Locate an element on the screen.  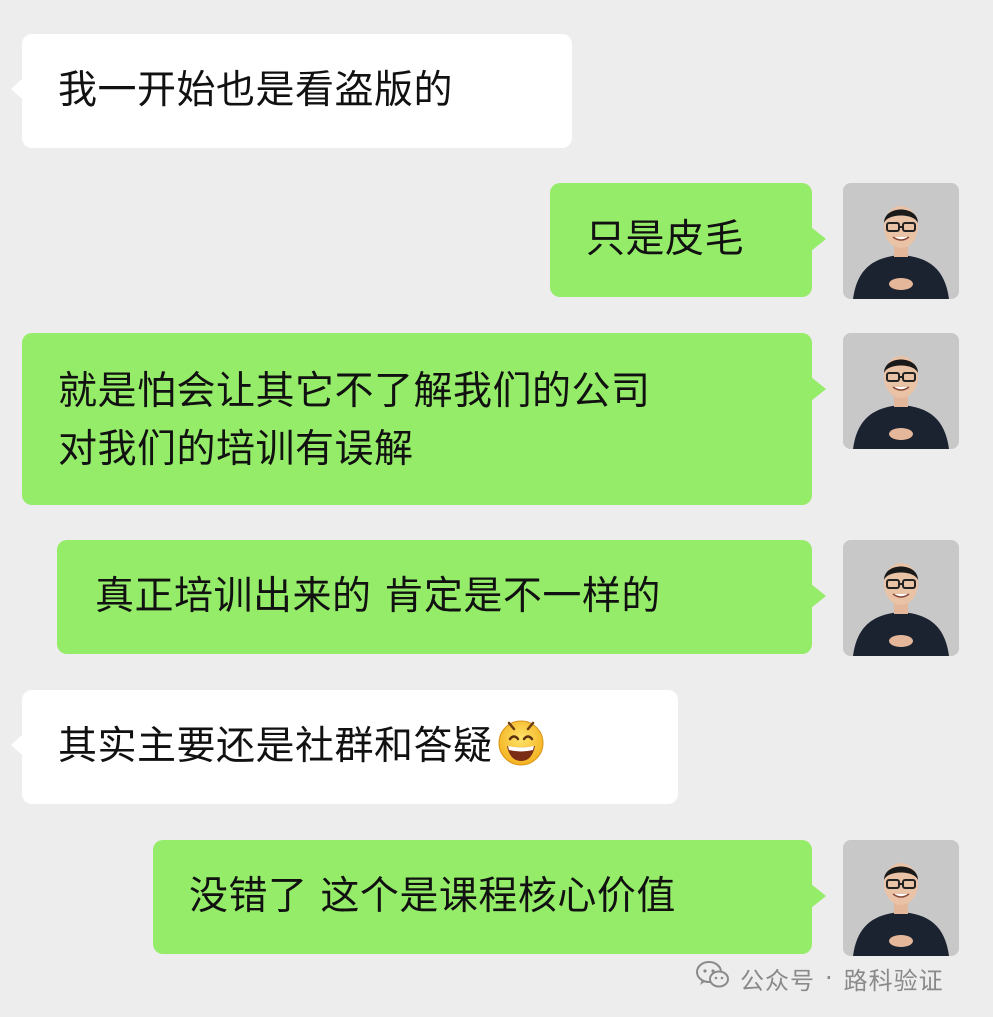
message-bubble-outgoing: 没错了 这个是课程核心价值 is located at coordinates (489, 897).